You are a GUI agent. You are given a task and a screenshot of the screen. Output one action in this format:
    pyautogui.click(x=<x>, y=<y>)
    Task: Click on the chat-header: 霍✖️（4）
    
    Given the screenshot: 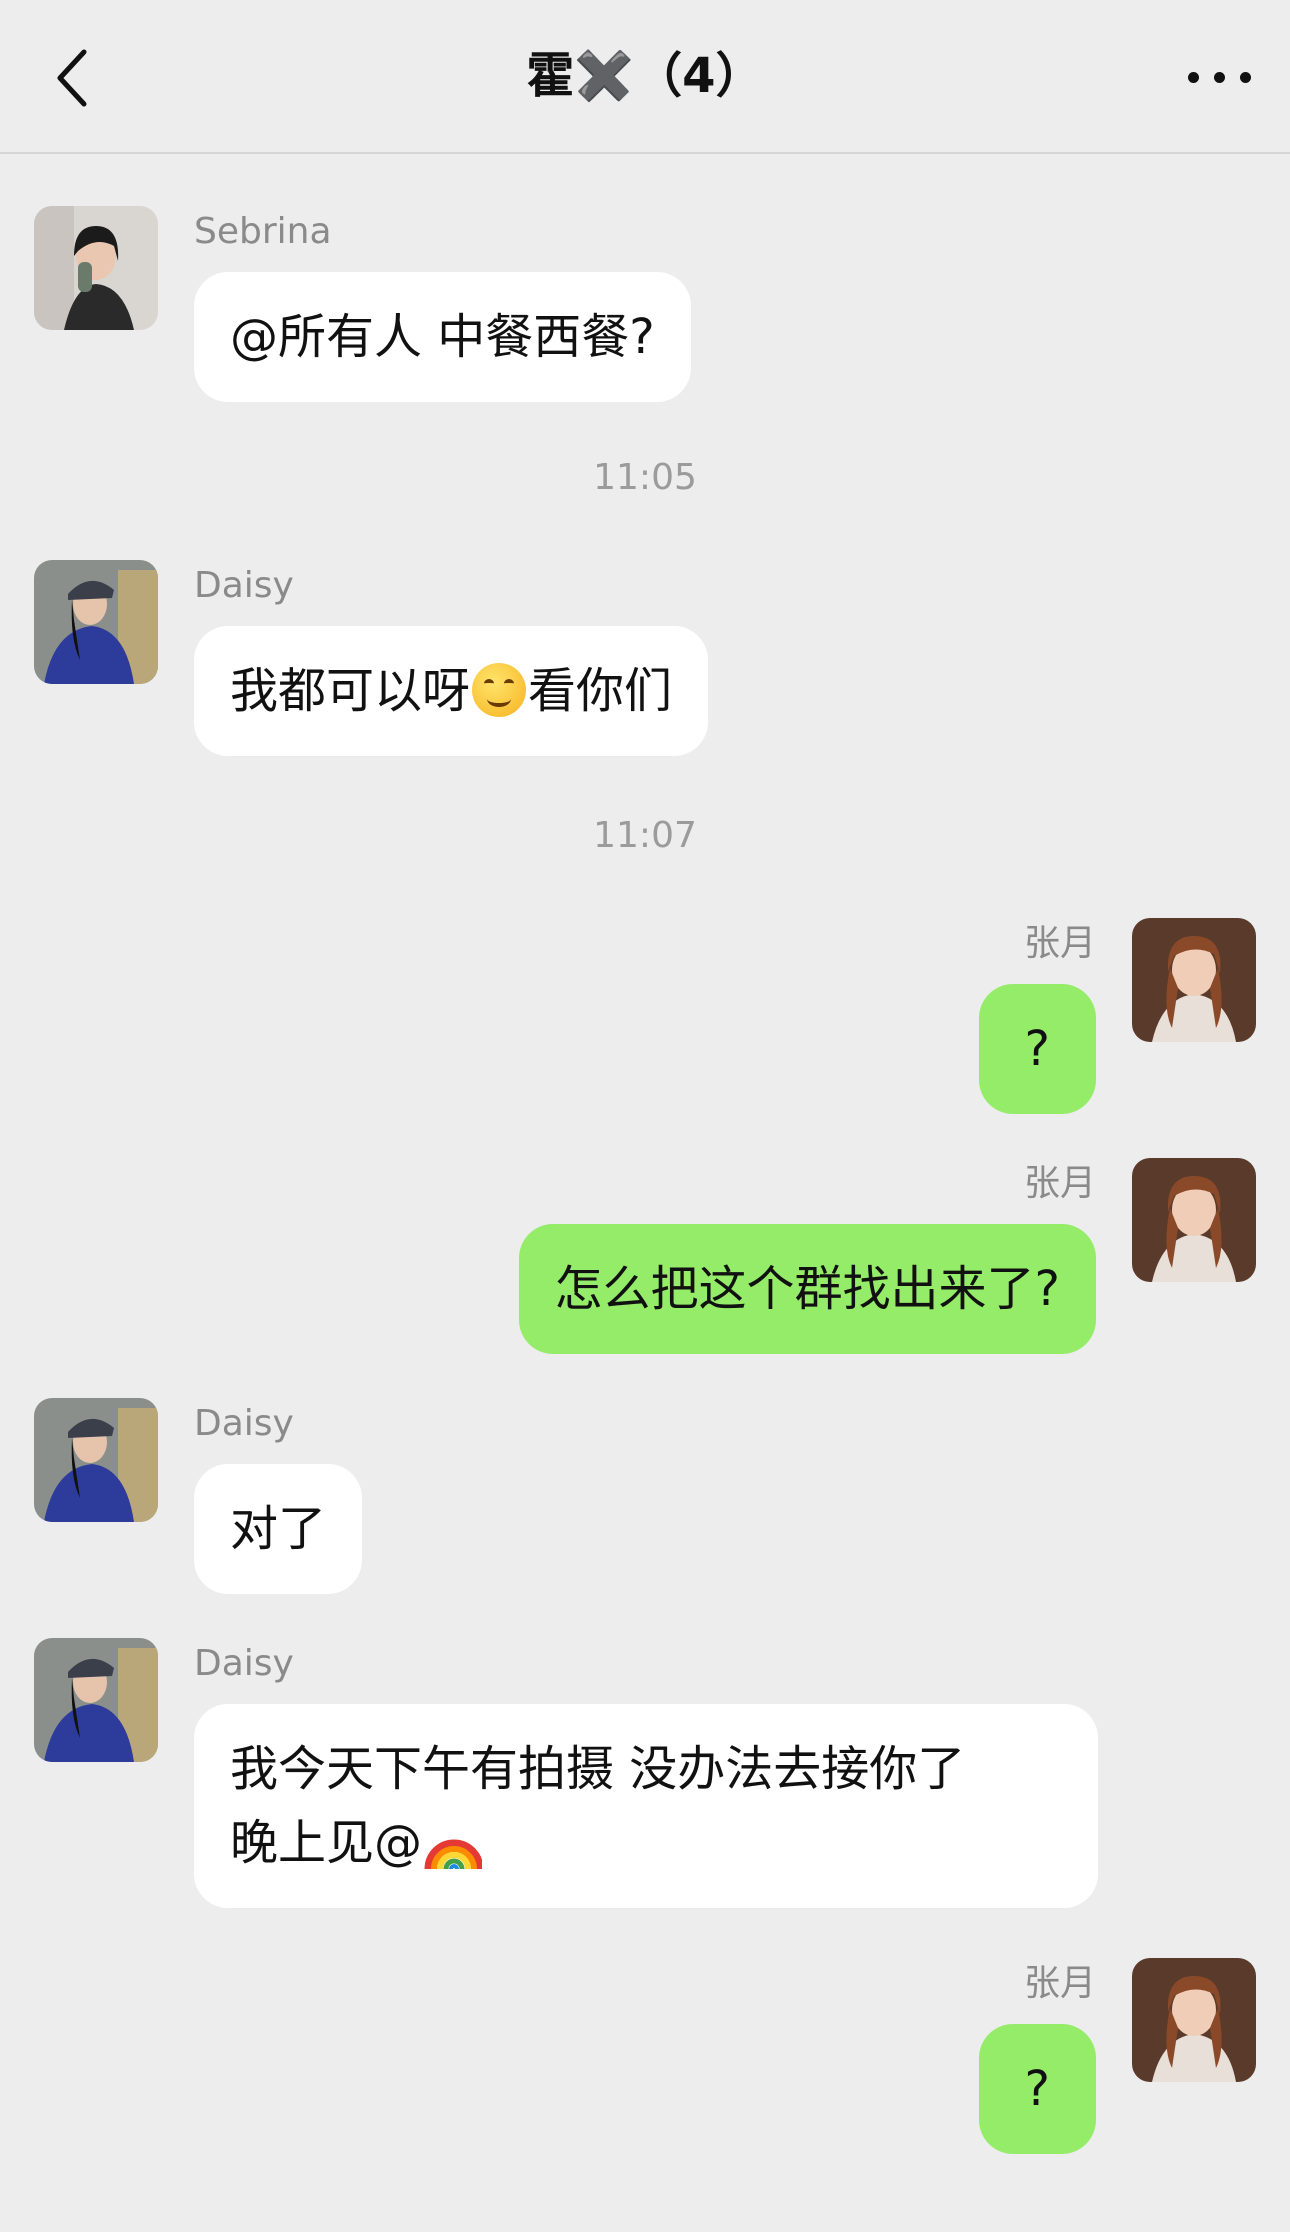 What is the action you would take?
    pyautogui.click(x=645, y=77)
    